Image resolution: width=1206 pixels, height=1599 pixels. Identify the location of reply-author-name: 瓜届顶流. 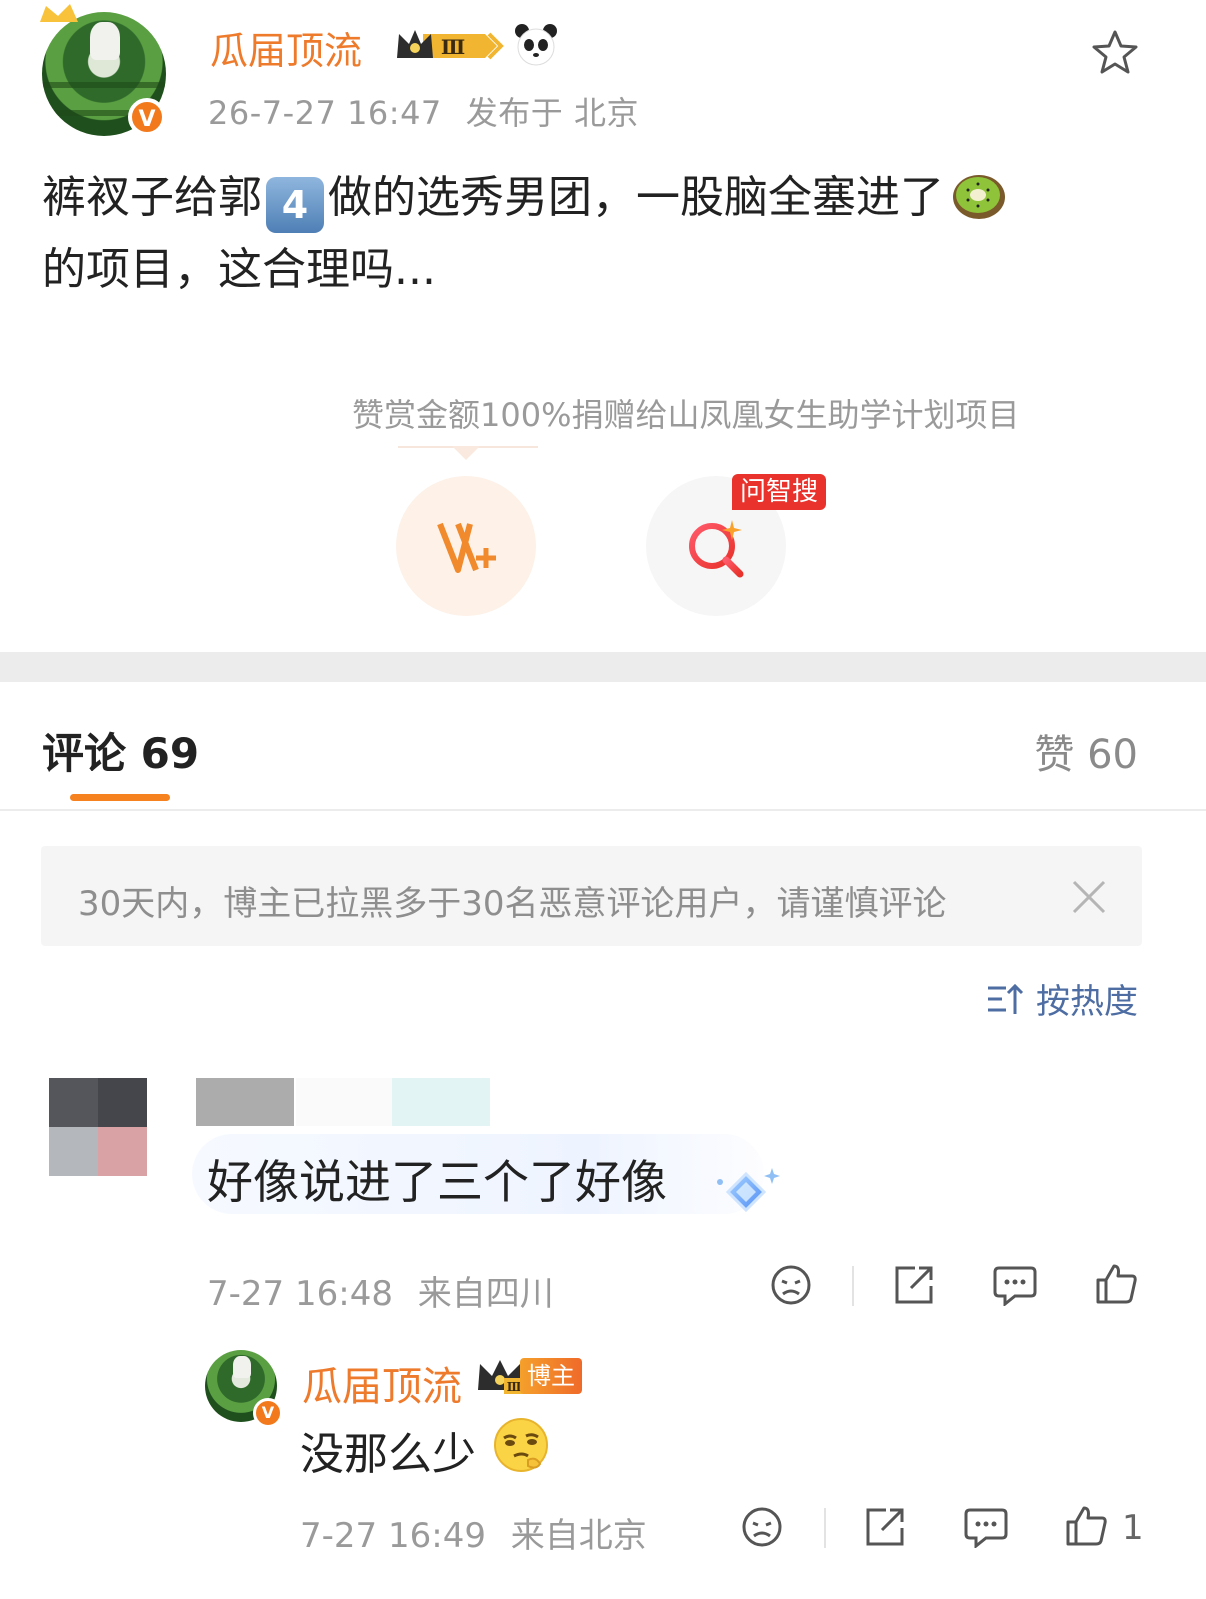
(382, 1383).